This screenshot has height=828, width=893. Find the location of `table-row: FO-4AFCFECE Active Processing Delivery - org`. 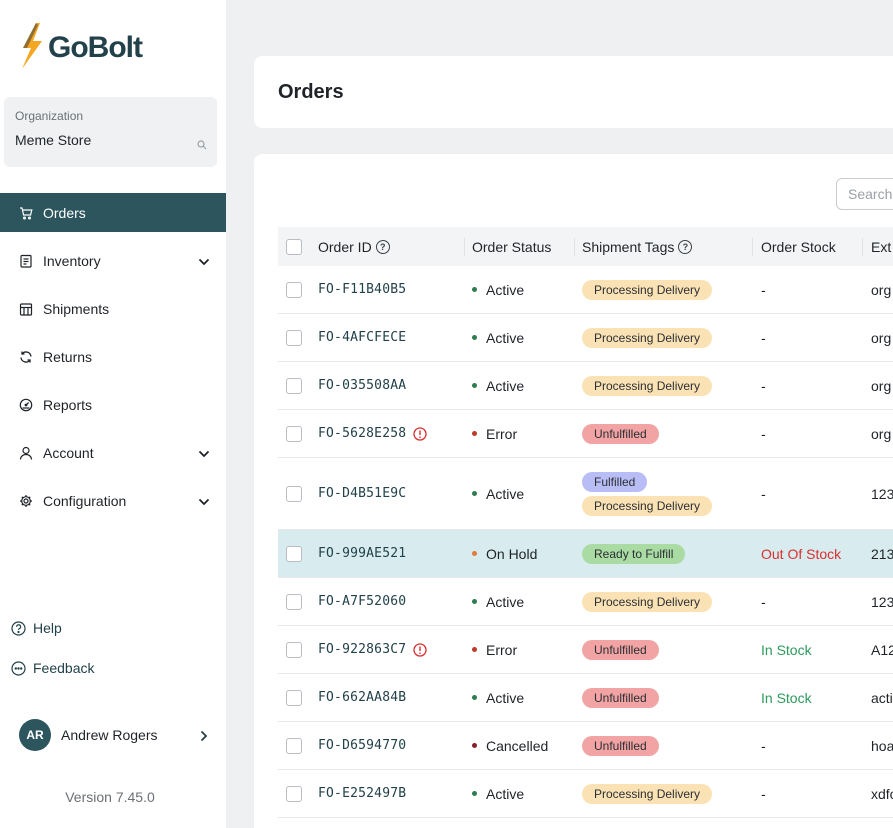

table-row: FO-4AFCFECE Active Processing Delivery - org is located at coordinates (585, 338).